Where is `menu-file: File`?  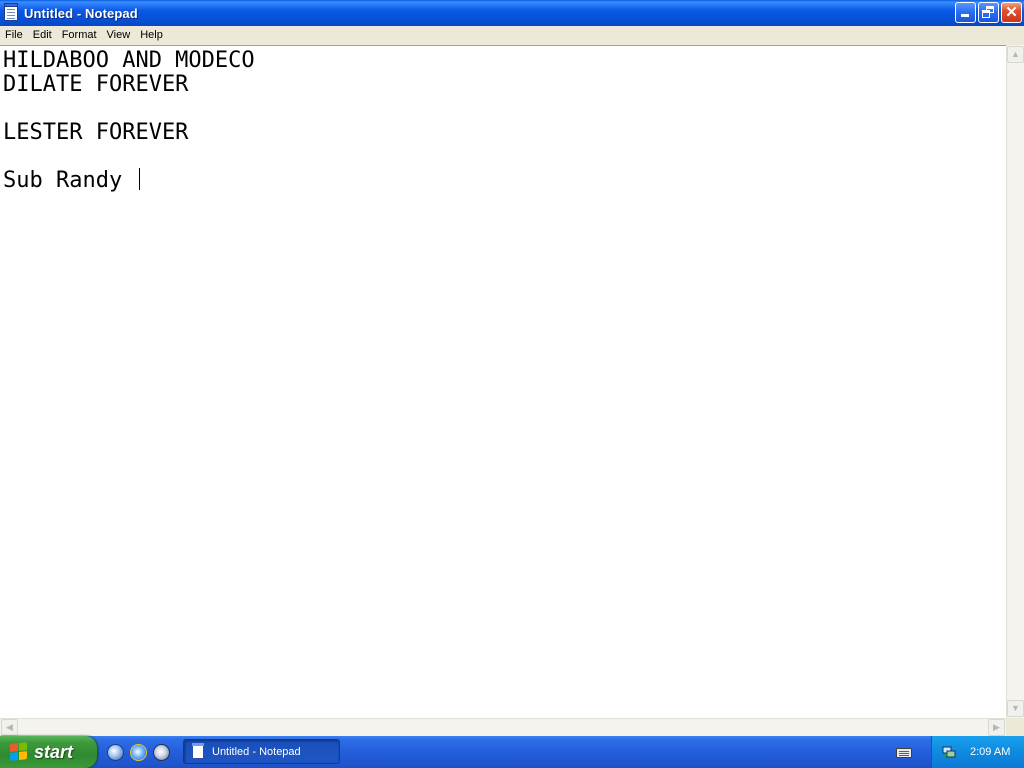
menu-file: File is located at coordinates (14, 35).